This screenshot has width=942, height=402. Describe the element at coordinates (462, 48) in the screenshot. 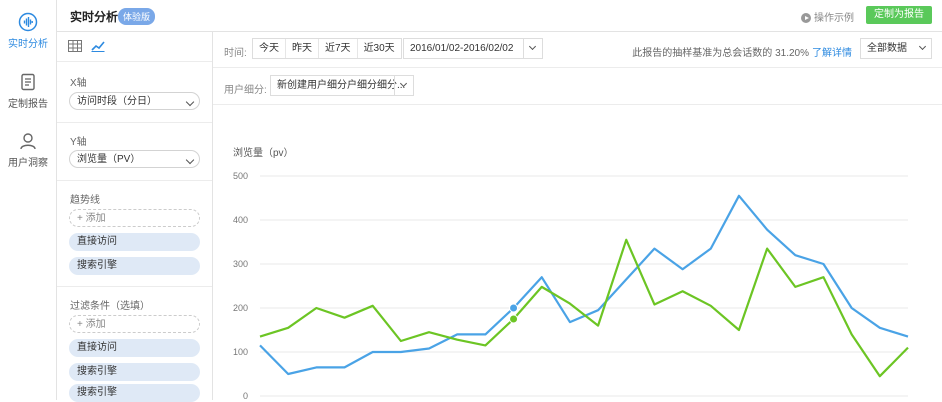

I see `date-range-value: 2016/01/02-2016/02/02` at that location.